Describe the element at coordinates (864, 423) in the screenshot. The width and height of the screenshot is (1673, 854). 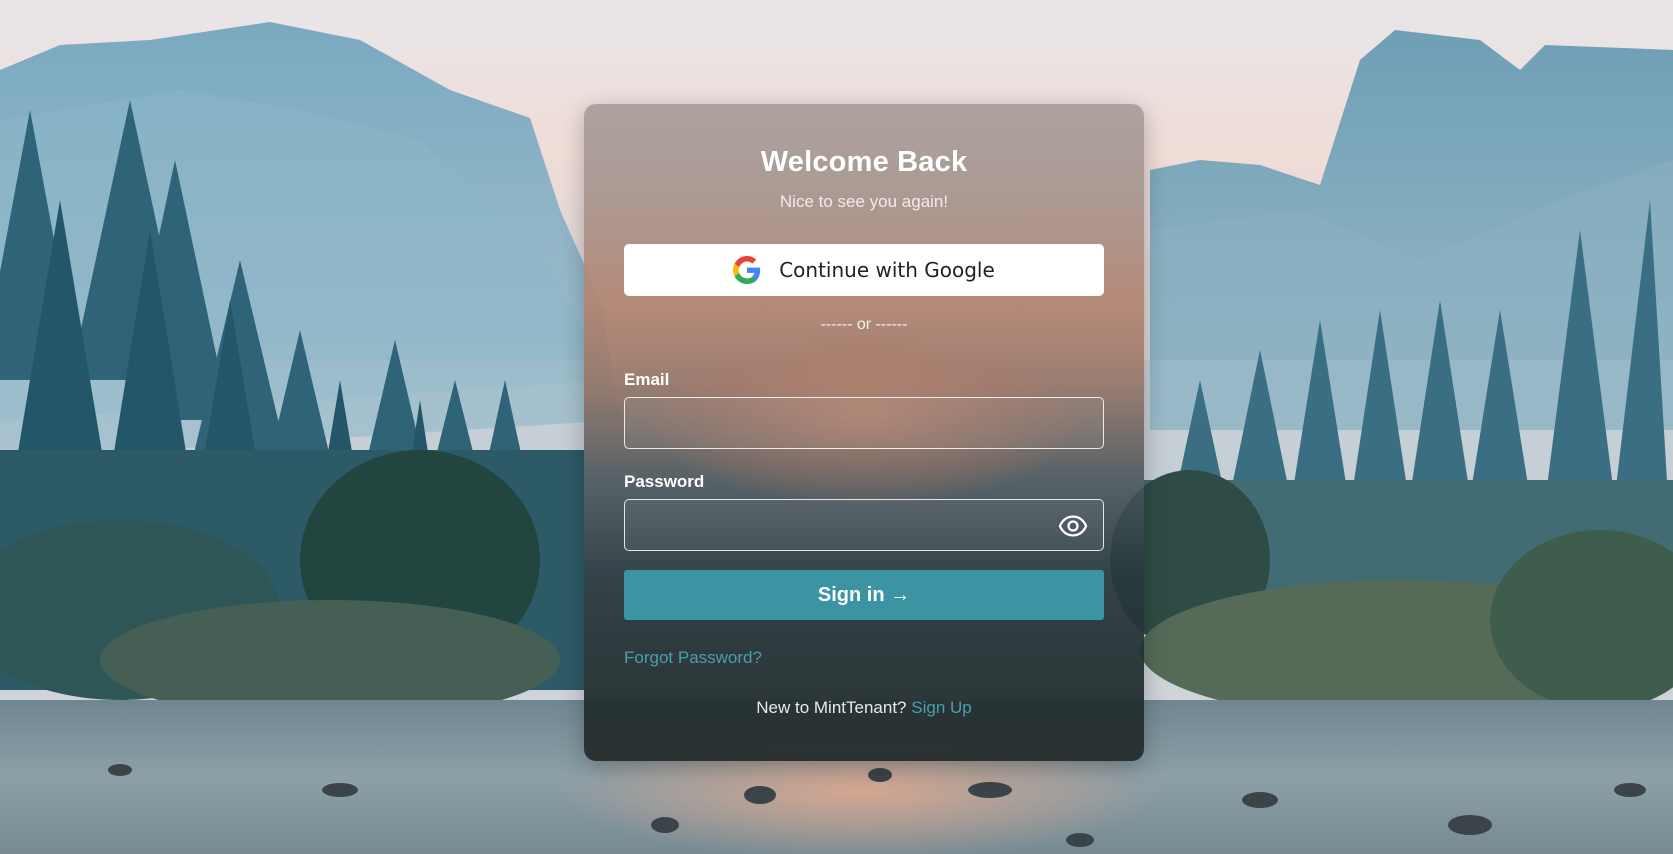
I see `email-field` at that location.